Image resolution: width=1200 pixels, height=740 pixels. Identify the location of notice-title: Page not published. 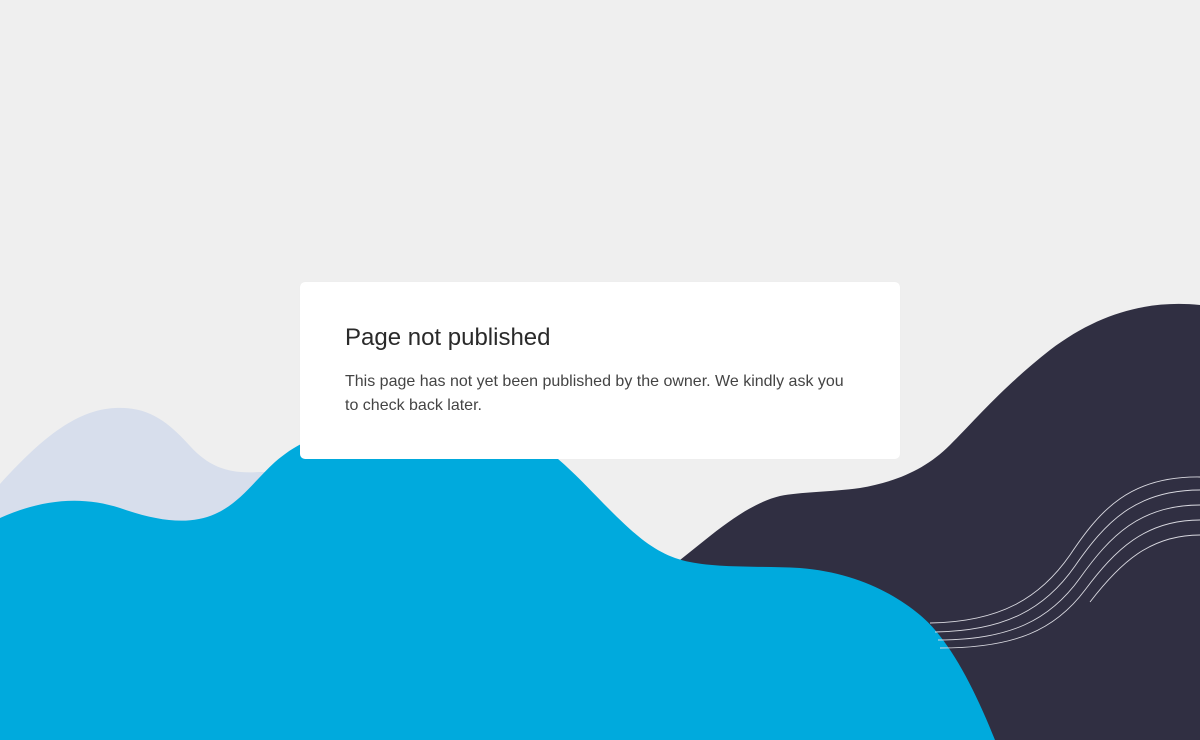
(448, 337).